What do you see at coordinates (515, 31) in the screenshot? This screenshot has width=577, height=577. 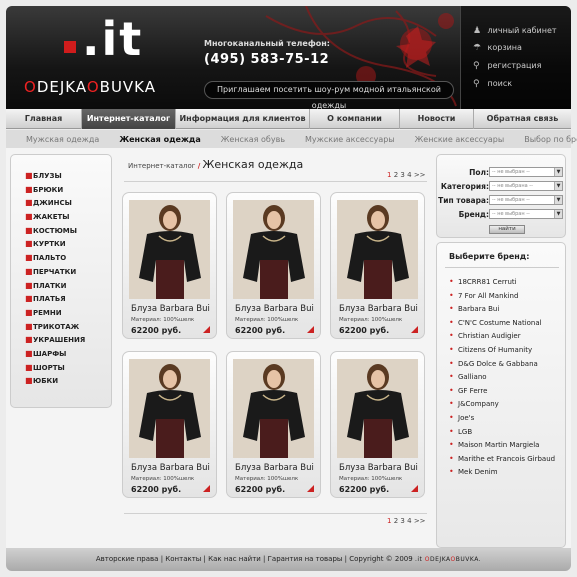 I see `account-link: ♟ личный кабинет` at bounding box center [515, 31].